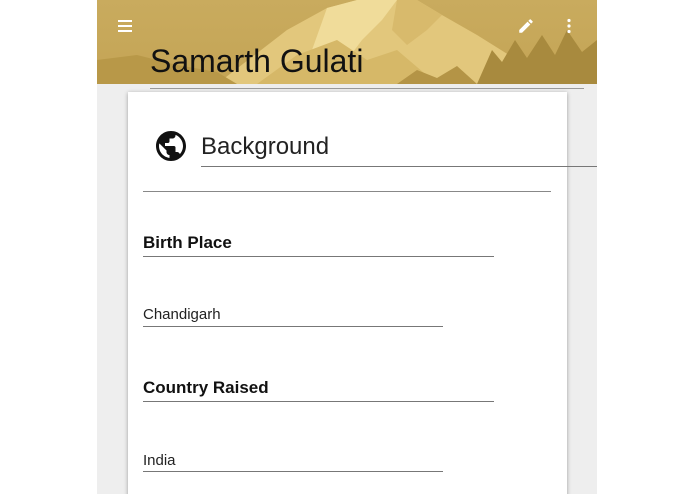 The width and height of the screenshot is (695, 494). Describe the element at coordinates (293, 326) in the screenshot. I see `birth-place-value-underline` at that location.